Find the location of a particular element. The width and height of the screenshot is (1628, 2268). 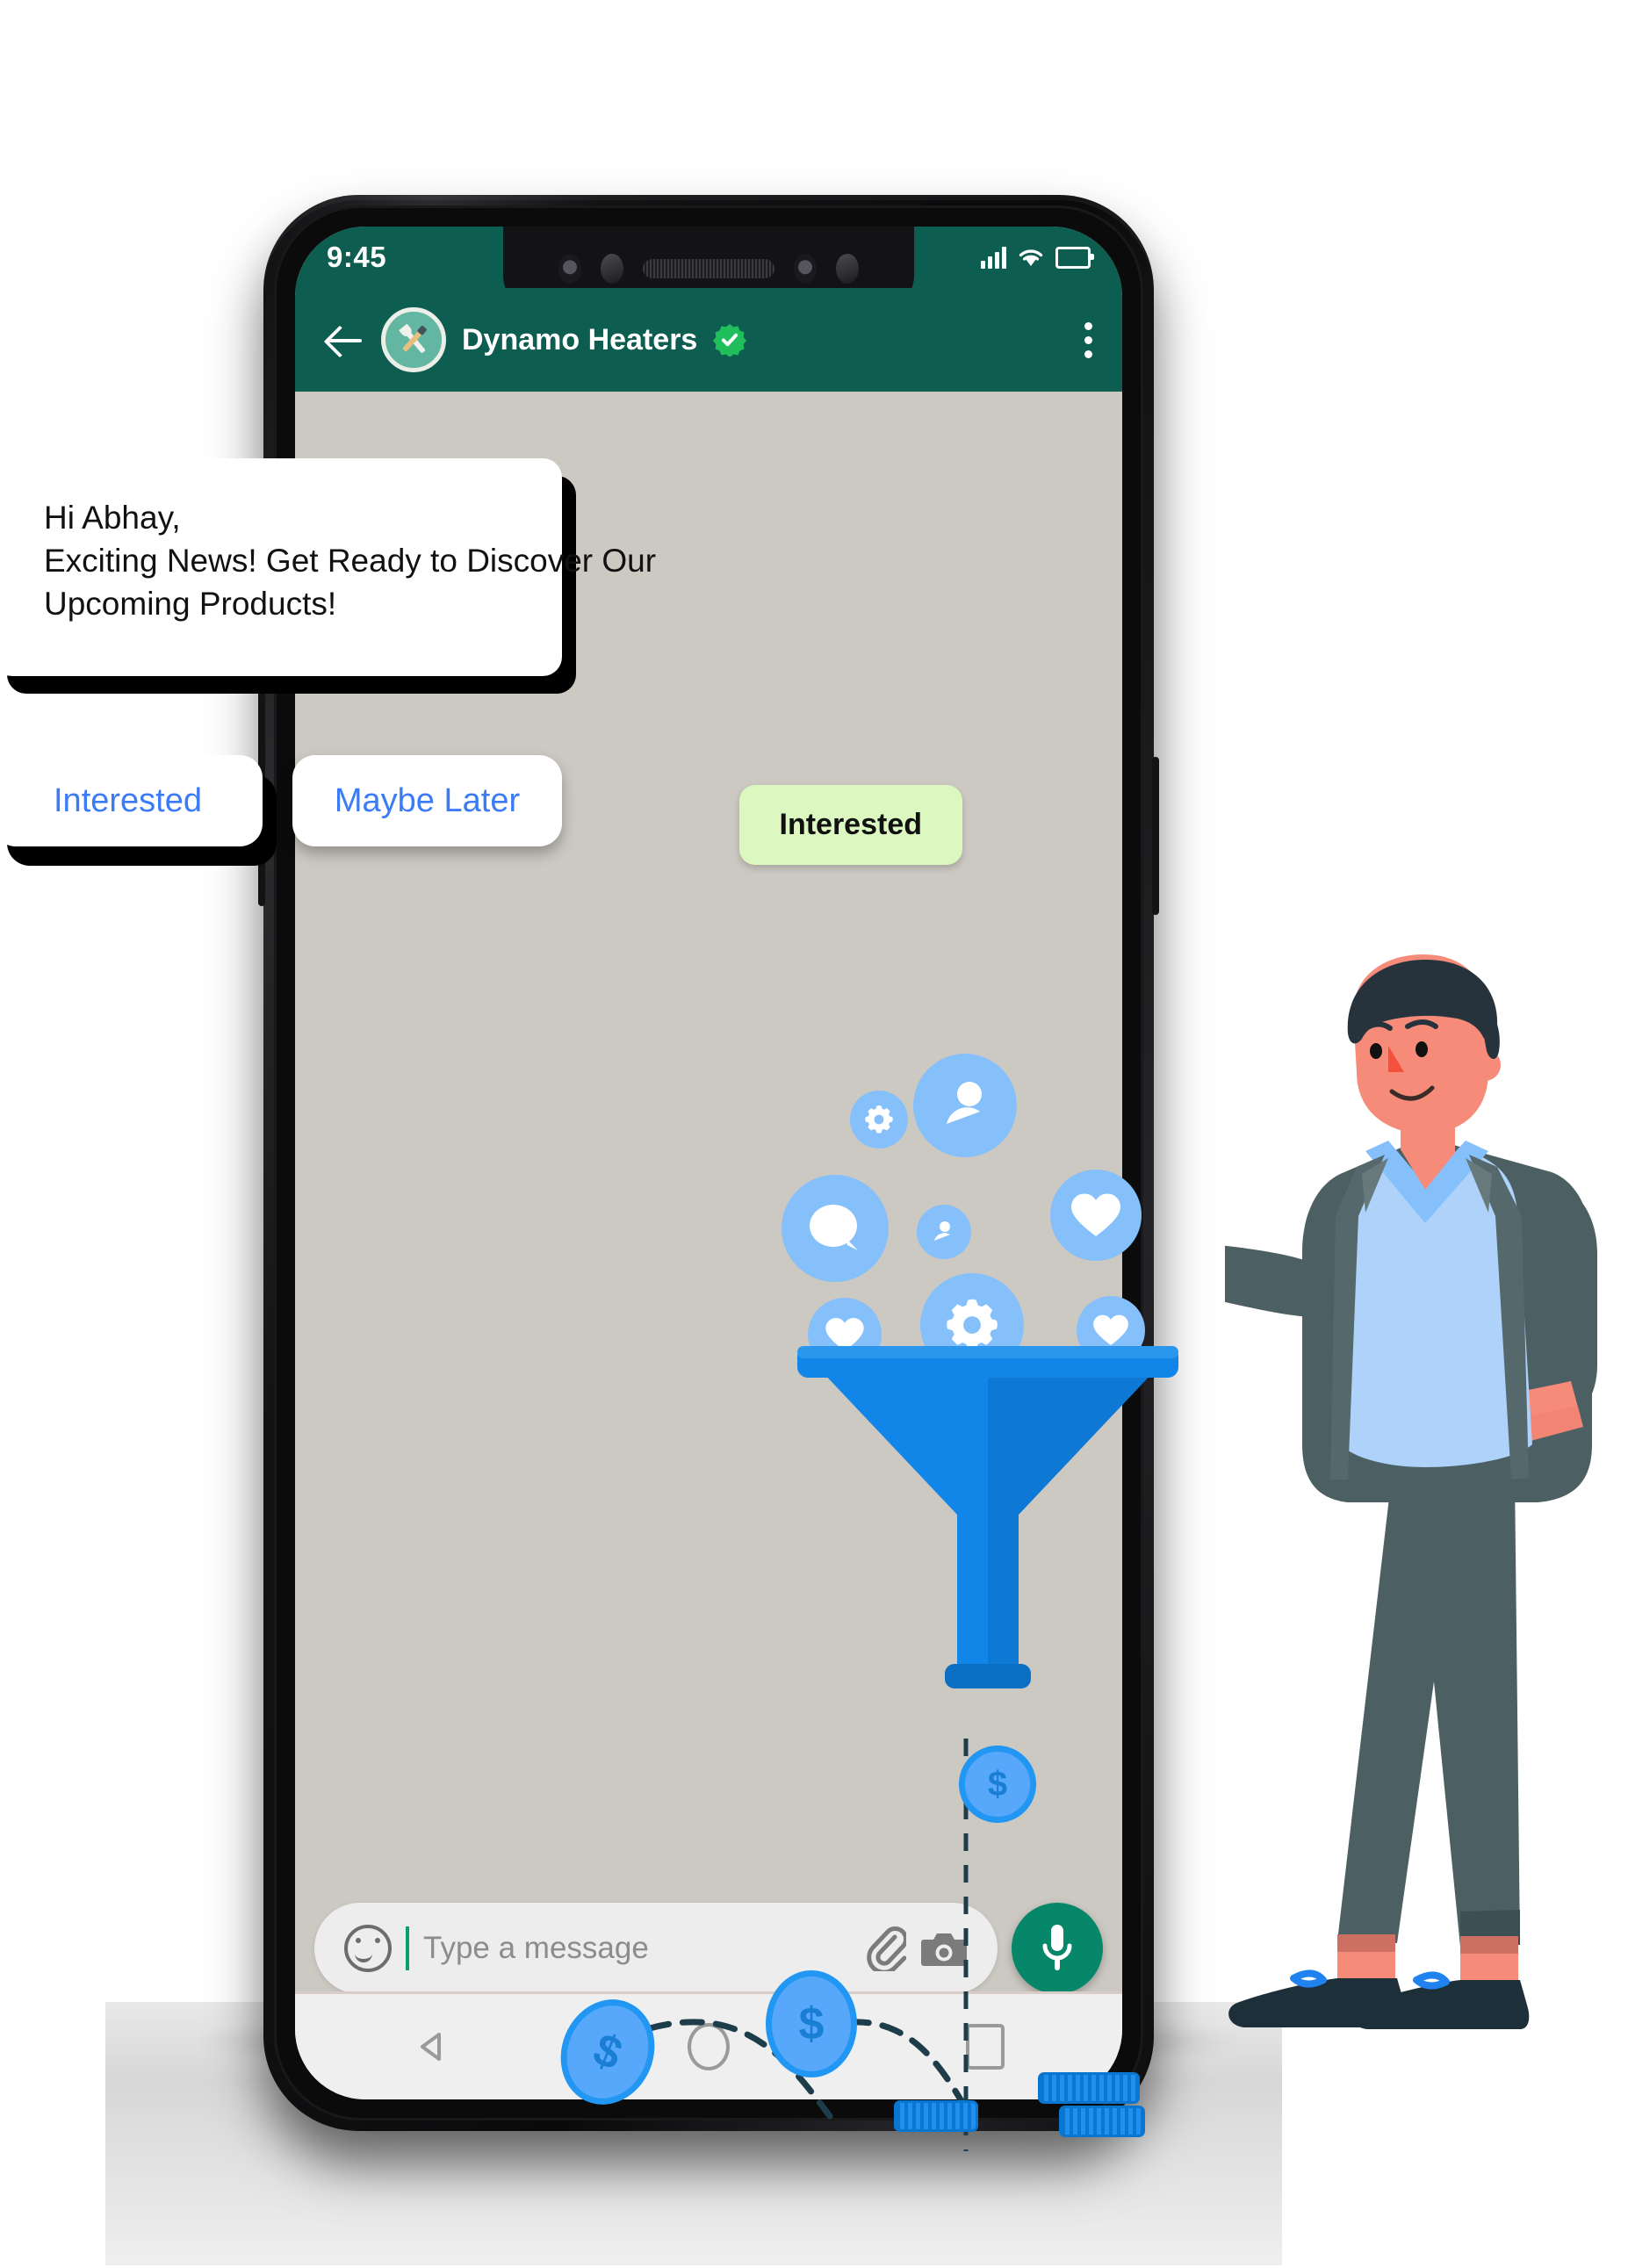

bubble-heart is located at coordinates (1096, 1215).